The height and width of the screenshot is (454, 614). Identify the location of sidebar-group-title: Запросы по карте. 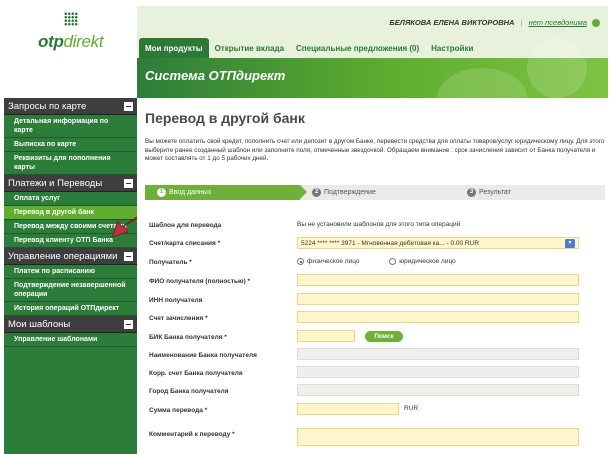
(47, 106).